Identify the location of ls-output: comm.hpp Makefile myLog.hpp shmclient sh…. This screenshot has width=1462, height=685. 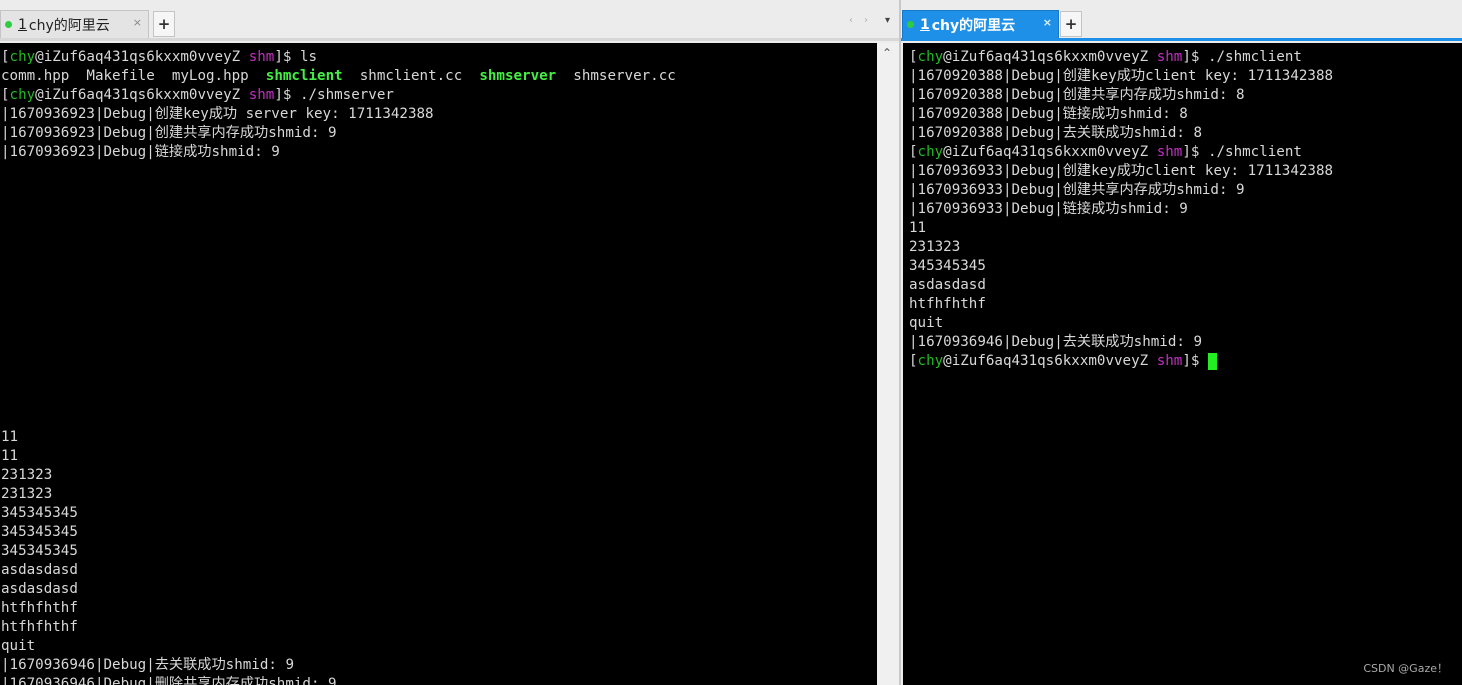
(338, 76).